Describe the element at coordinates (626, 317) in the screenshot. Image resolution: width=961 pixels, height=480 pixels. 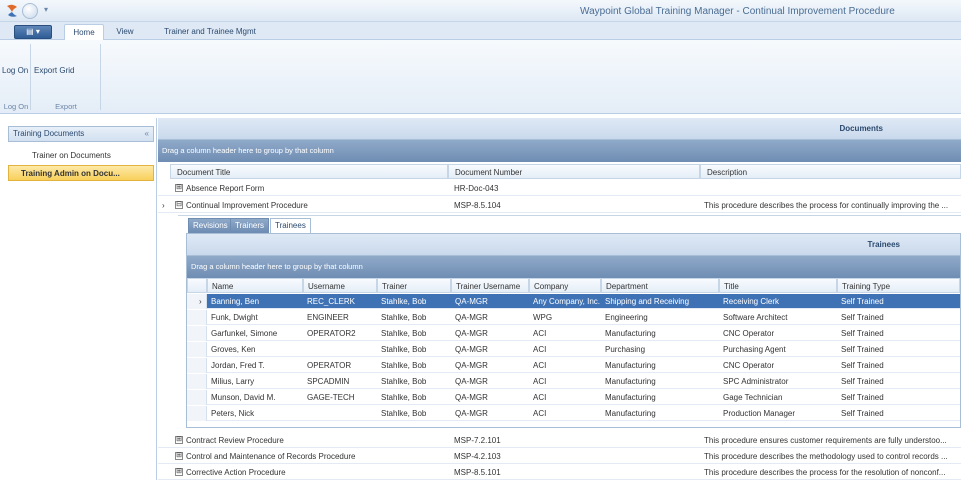
I see `department-cell: Engineering` at that location.